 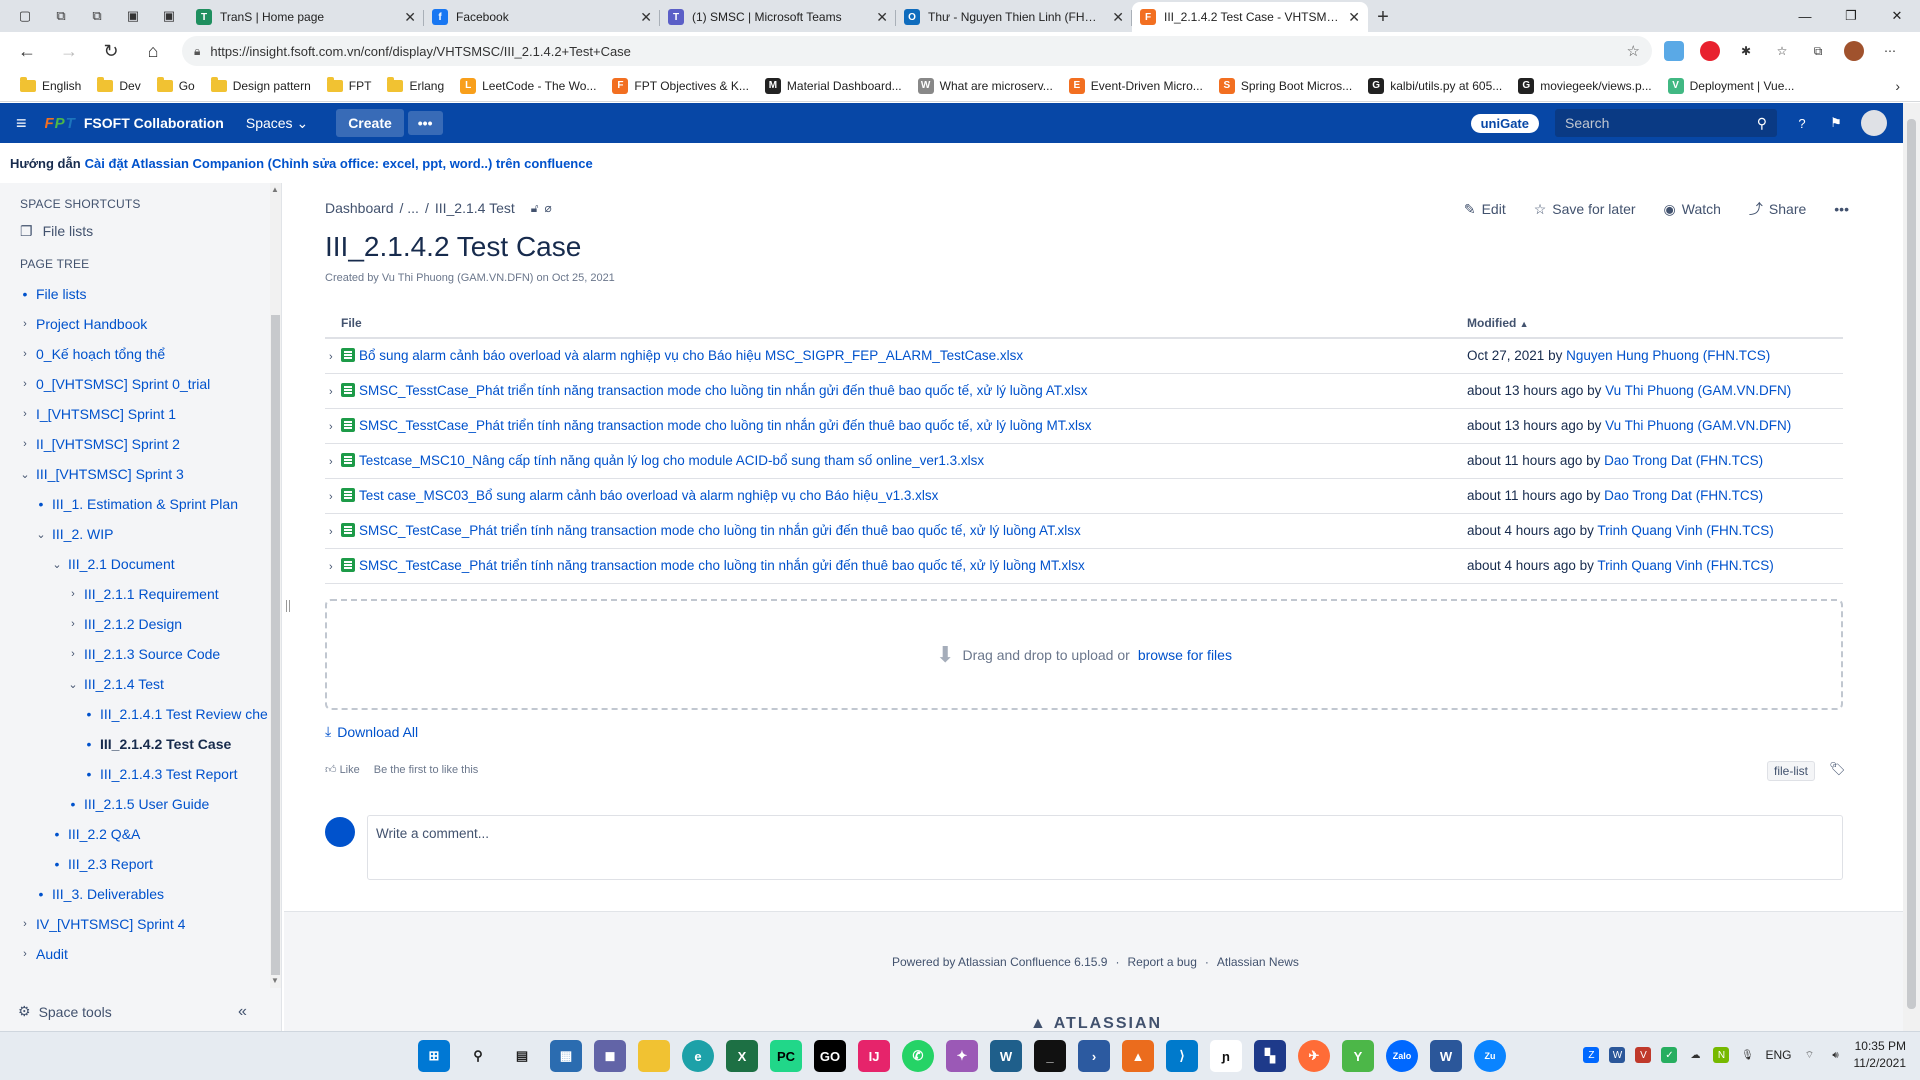 What do you see at coordinates (242, 1012) in the screenshot?
I see `collapse-sidebar-icon: «` at bounding box center [242, 1012].